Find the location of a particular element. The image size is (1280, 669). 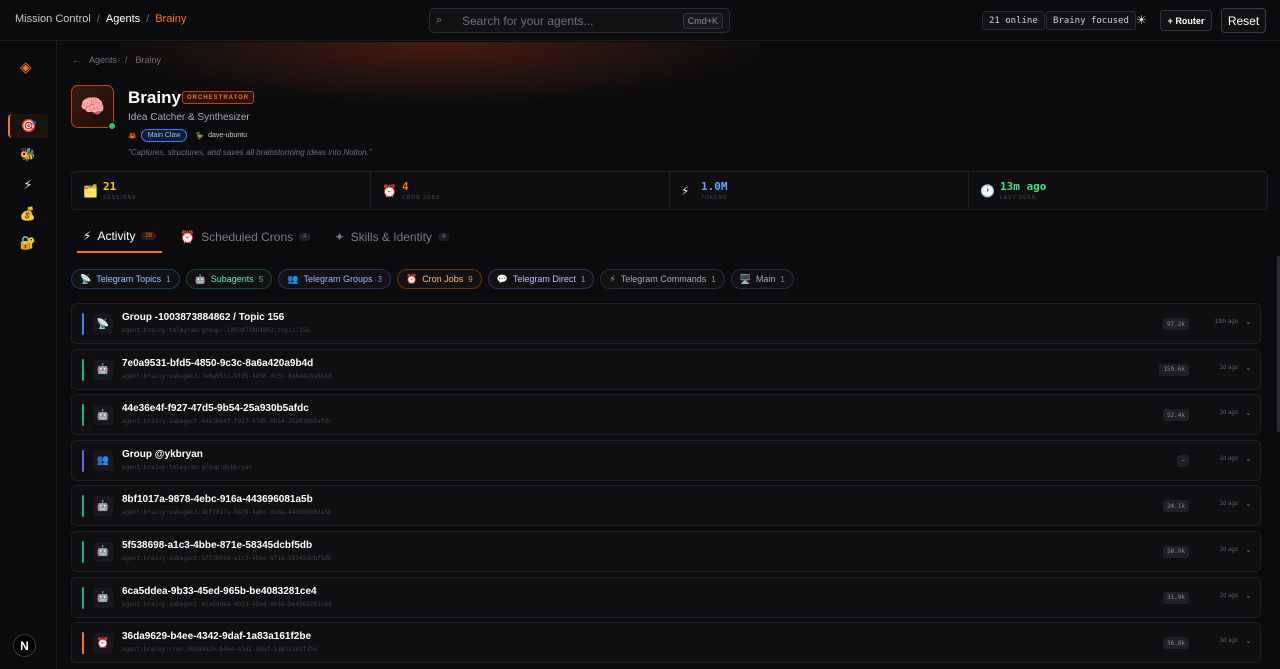

reset-button: Reset is located at coordinates (1243, 20).